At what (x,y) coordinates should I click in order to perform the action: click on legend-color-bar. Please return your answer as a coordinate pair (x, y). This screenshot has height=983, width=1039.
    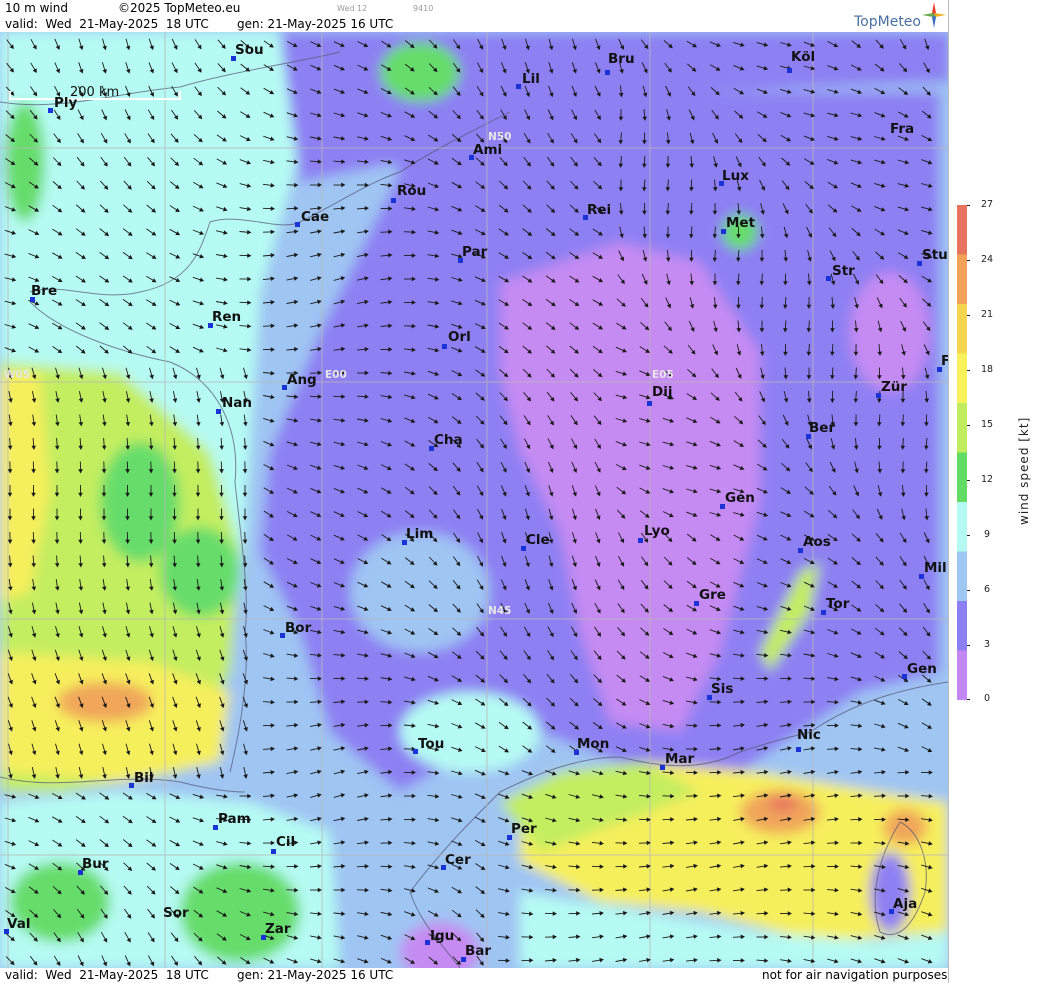
    Looking at the image, I should click on (962, 452).